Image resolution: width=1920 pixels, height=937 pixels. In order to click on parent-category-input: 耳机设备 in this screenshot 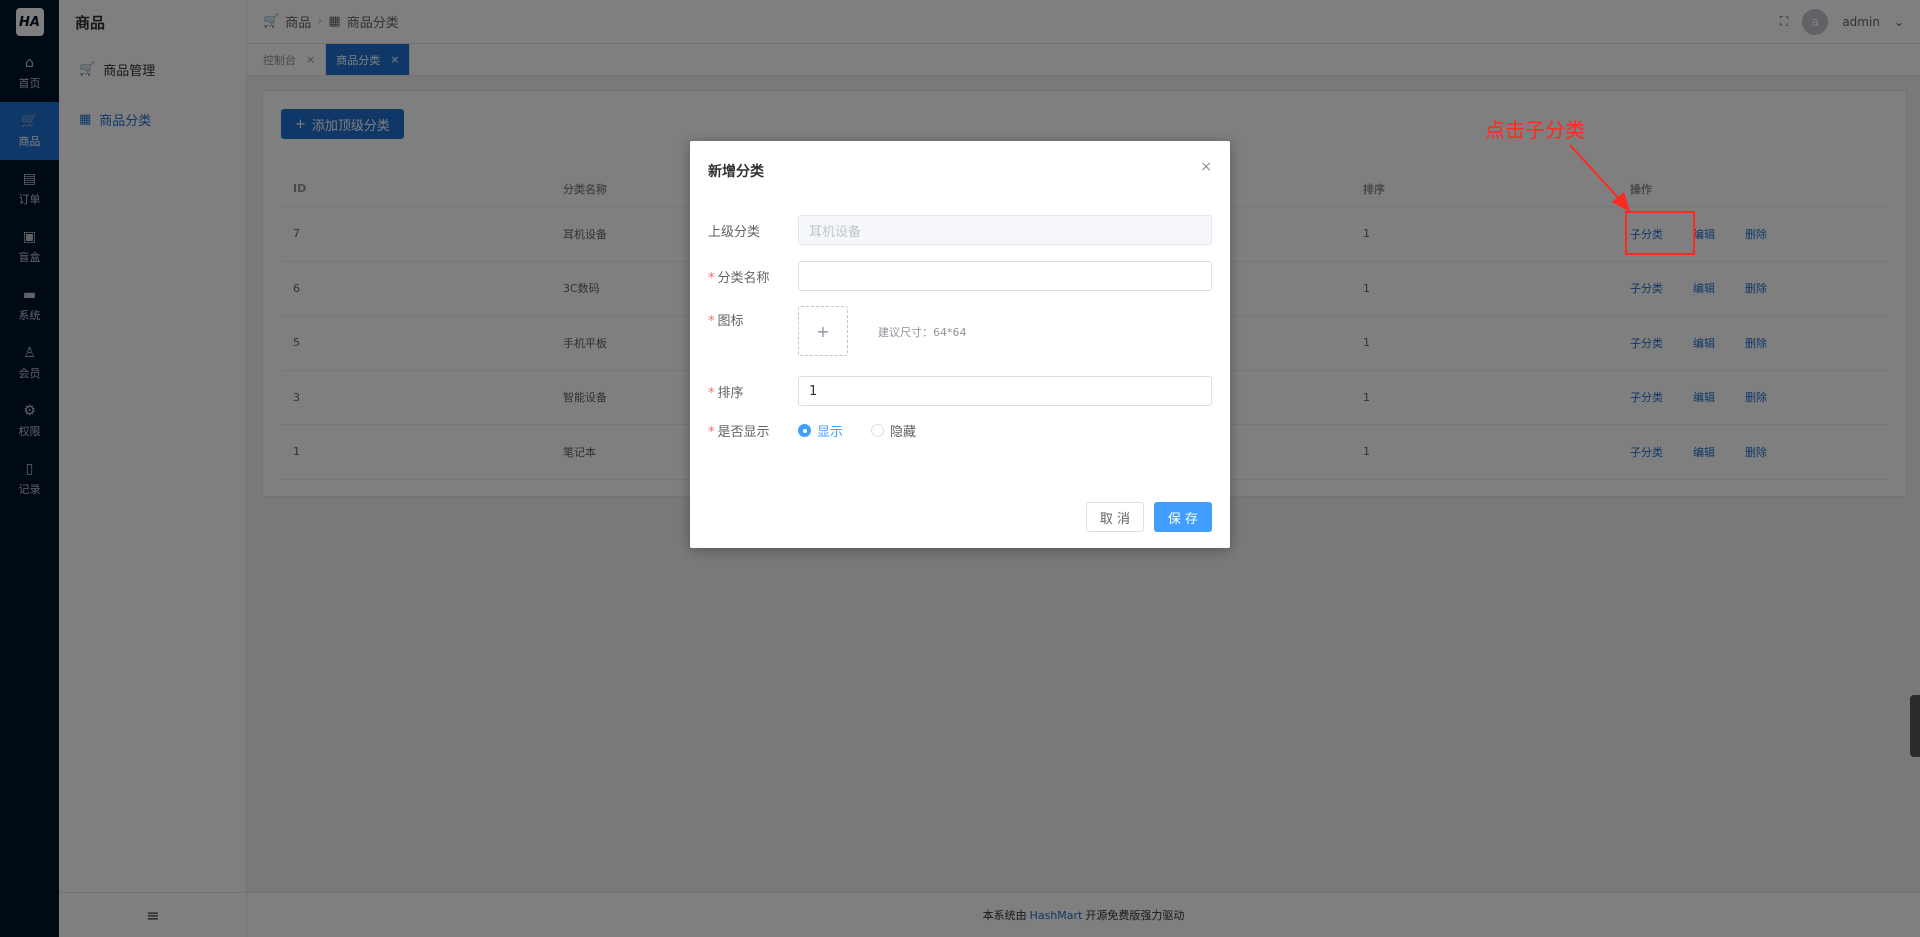, I will do `click(1005, 230)`.